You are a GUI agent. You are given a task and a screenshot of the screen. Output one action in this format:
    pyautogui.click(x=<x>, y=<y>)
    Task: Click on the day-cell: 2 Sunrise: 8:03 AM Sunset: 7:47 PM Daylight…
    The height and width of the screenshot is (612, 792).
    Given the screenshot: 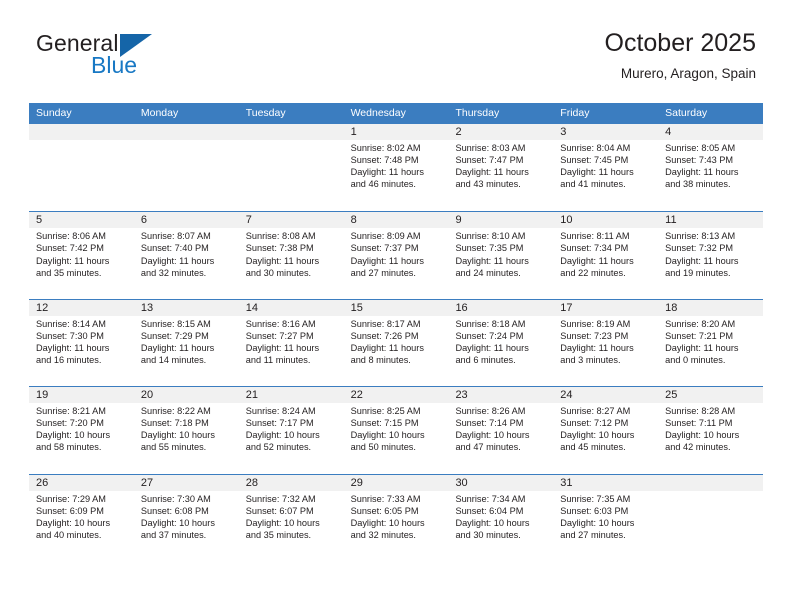 What is the action you would take?
    pyautogui.click(x=500, y=167)
    